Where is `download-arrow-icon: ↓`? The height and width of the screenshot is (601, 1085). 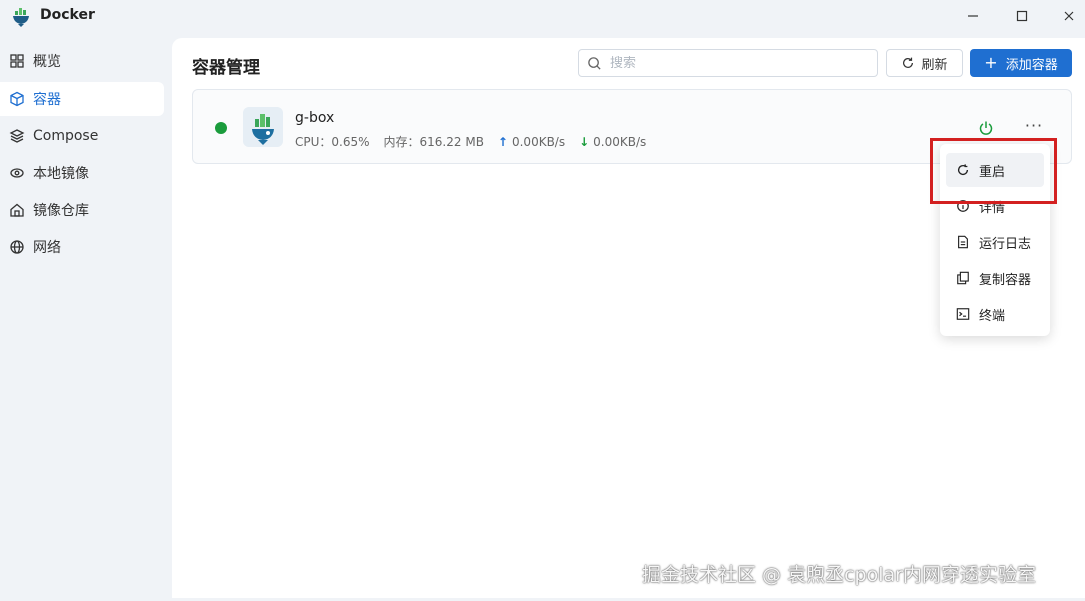
download-arrow-icon: ↓ is located at coordinates (584, 141).